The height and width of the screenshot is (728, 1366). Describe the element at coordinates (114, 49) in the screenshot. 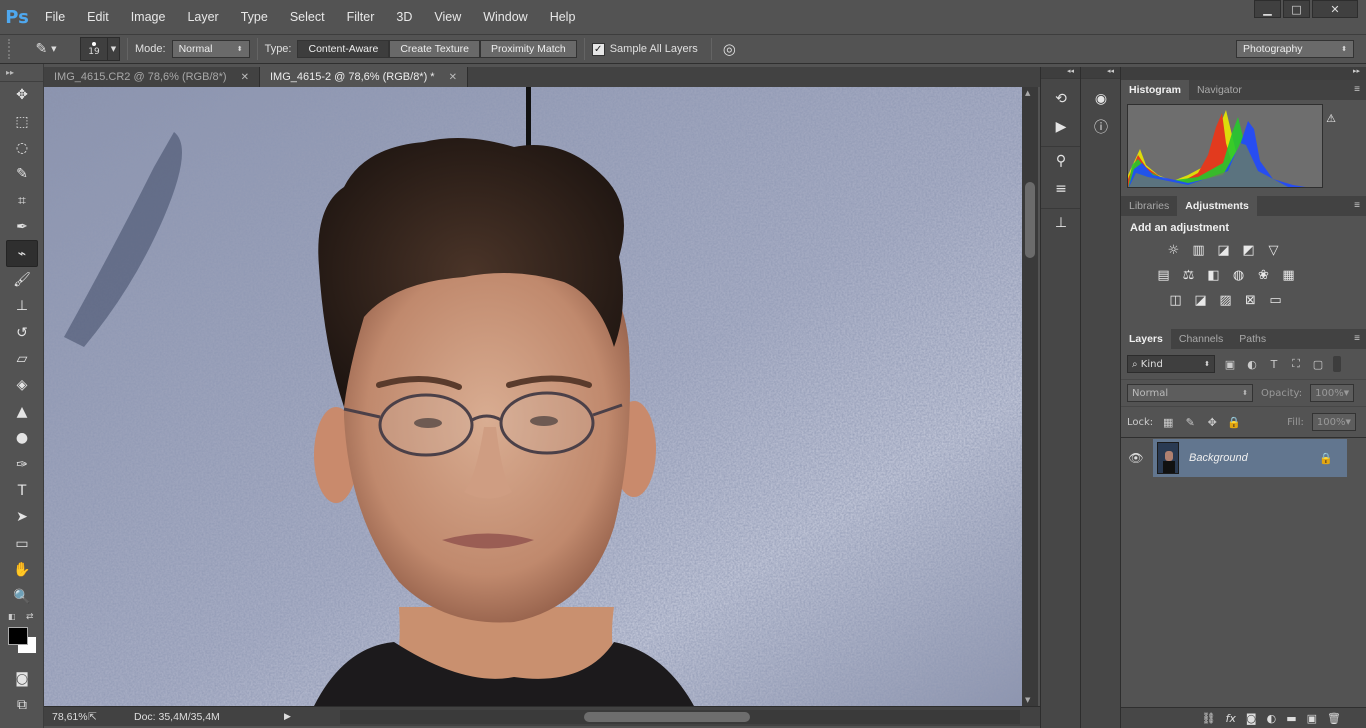

I see `brush-picker-arrow: ▼` at that location.